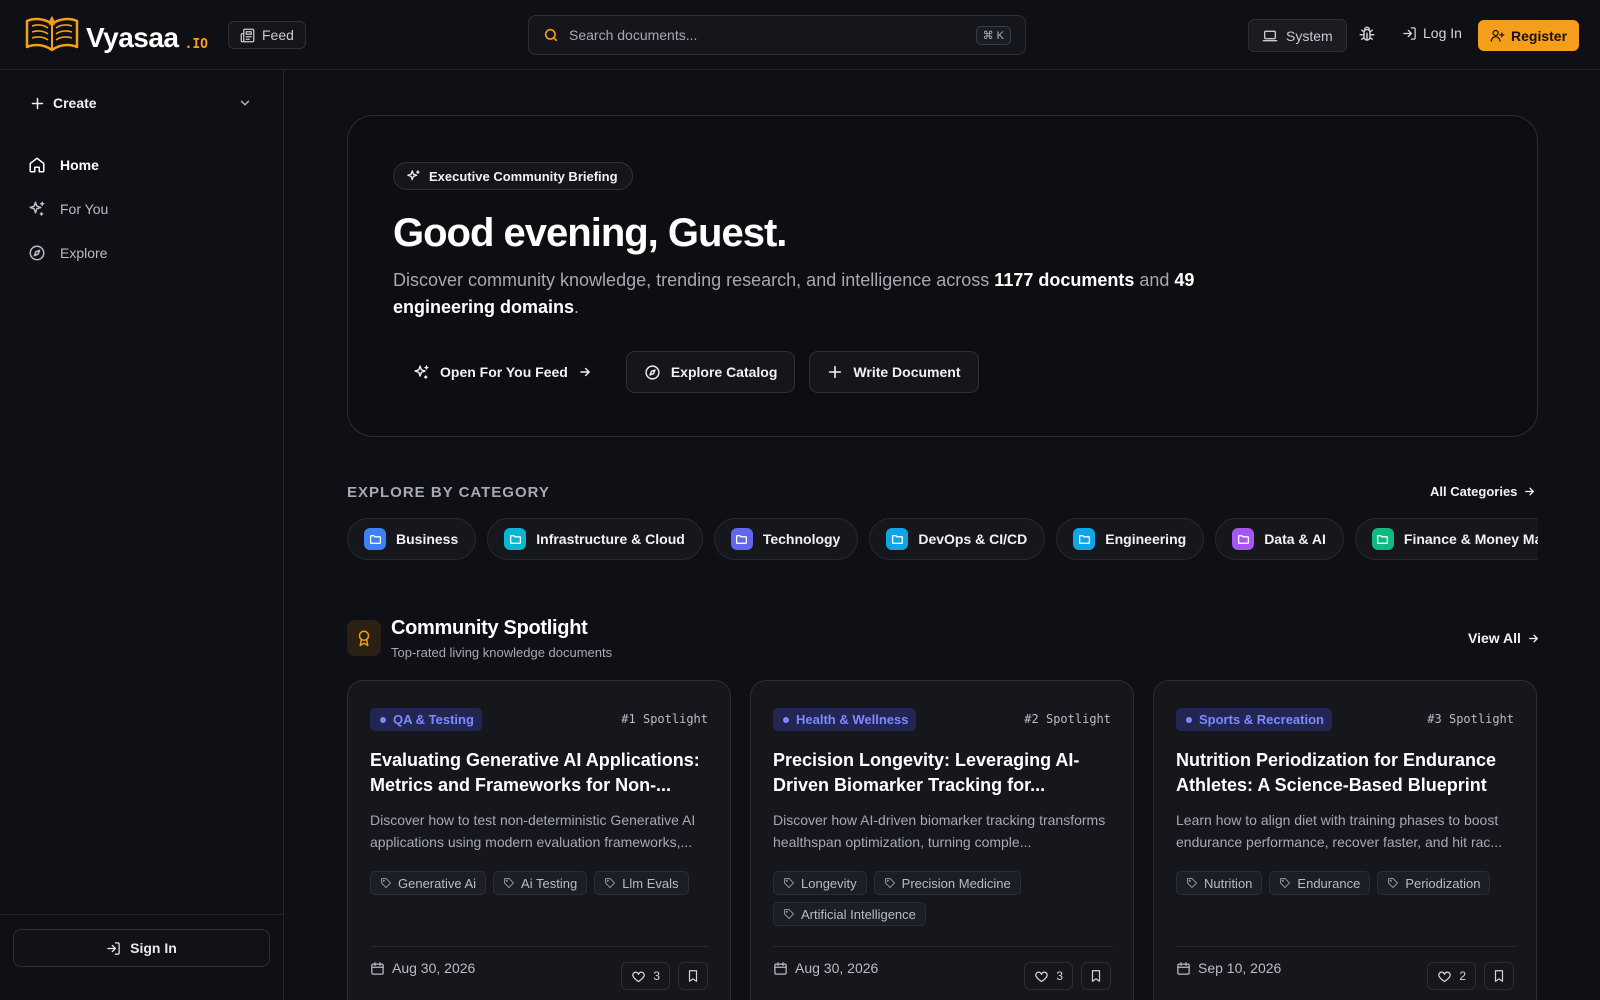 The height and width of the screenshot is (1000, 1600). What do you see at coordinates (1483, 491) in the screenshot?
I see `all-categories-link: All Categories` at bounding box center [1483, 491].